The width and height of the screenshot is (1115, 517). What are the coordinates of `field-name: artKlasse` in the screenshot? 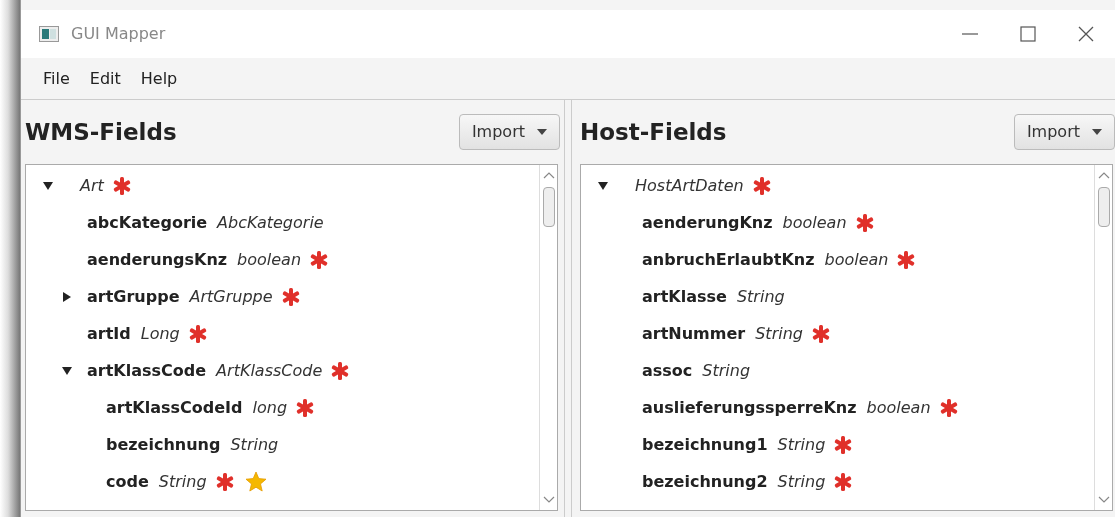 It's located at (684, 296).